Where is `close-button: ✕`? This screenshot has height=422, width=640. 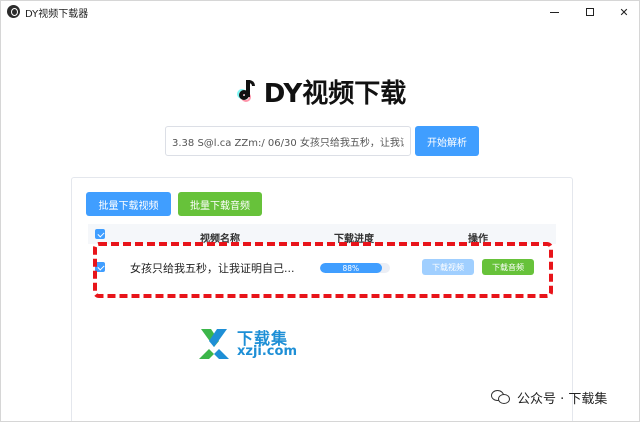
close-button: ✕ is located at coordinates (623, 12).